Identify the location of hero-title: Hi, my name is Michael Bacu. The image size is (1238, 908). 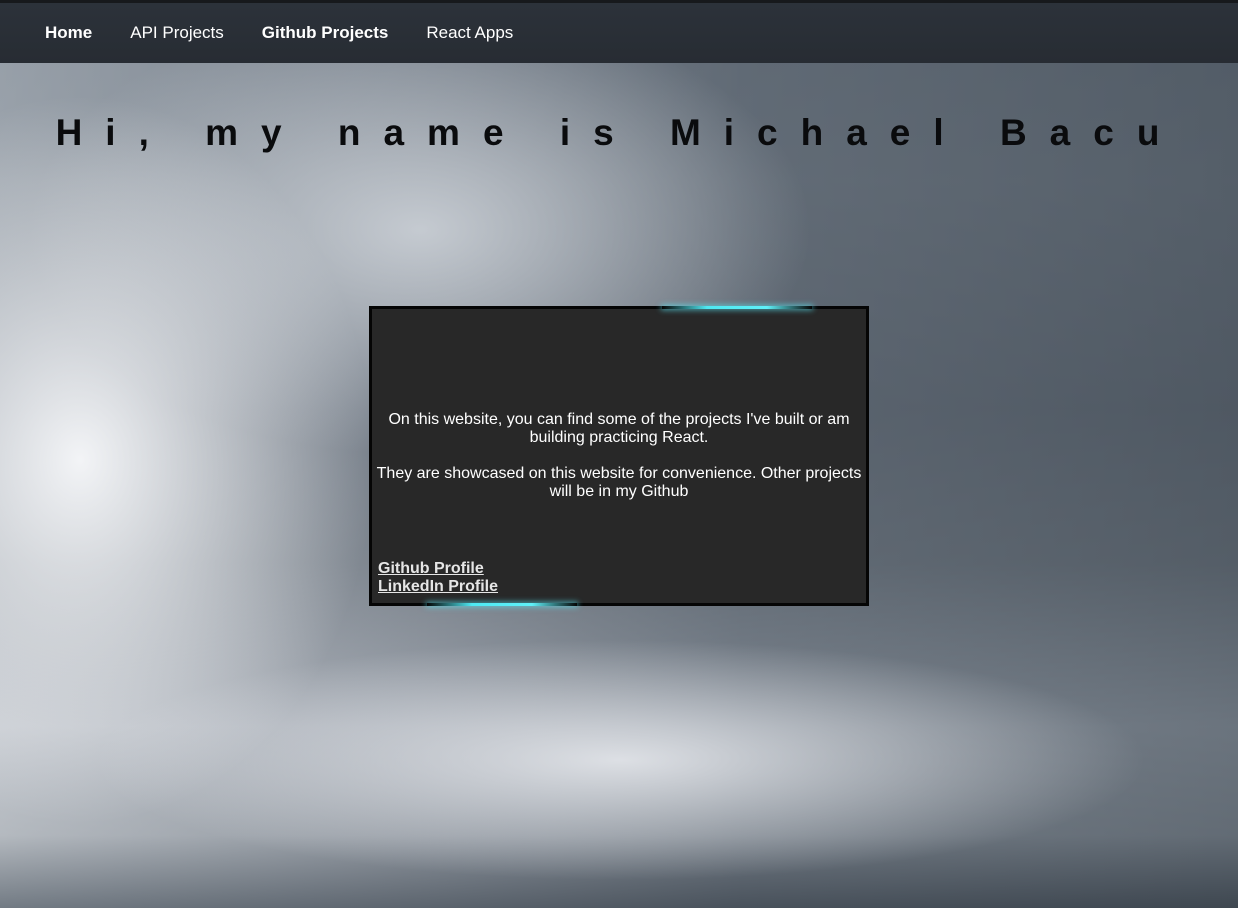
(619, 132).